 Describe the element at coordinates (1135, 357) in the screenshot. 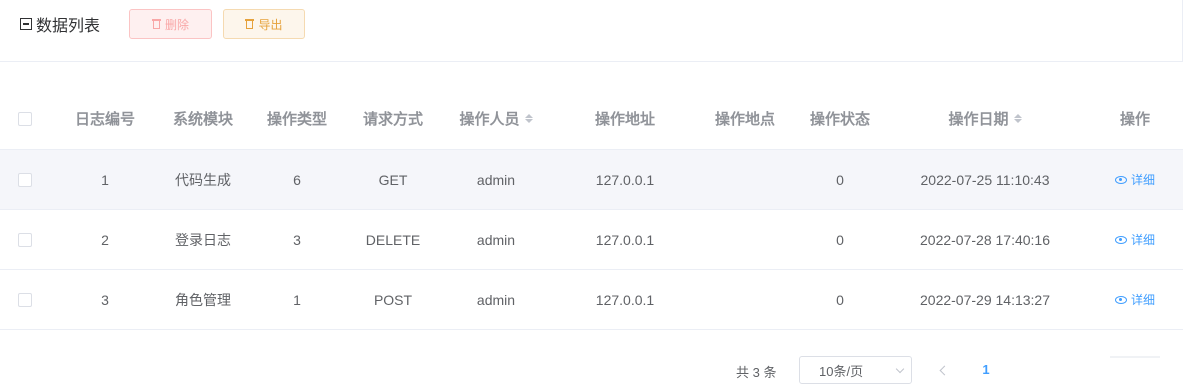

I see `divider` at that location.